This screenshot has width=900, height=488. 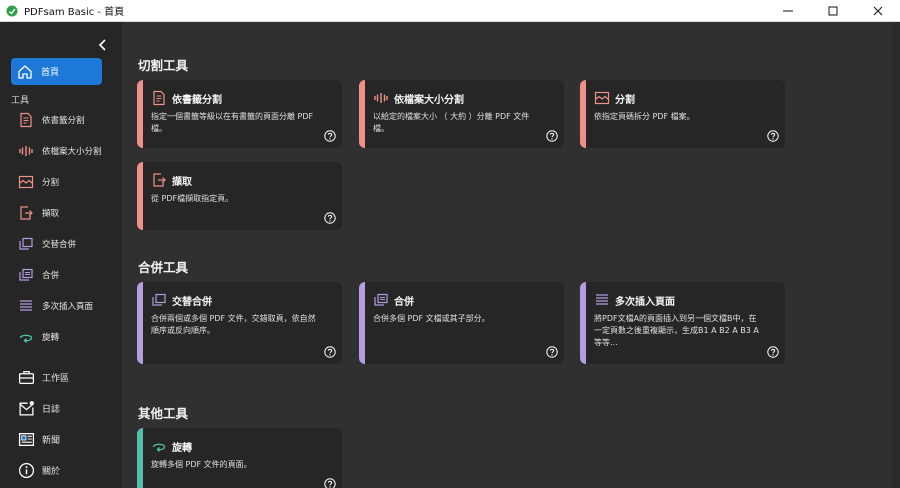 What do you see at coordinates (20, 101) in the screenshot?
I see `tools-header: 工具` at bounding box center [20, 101].